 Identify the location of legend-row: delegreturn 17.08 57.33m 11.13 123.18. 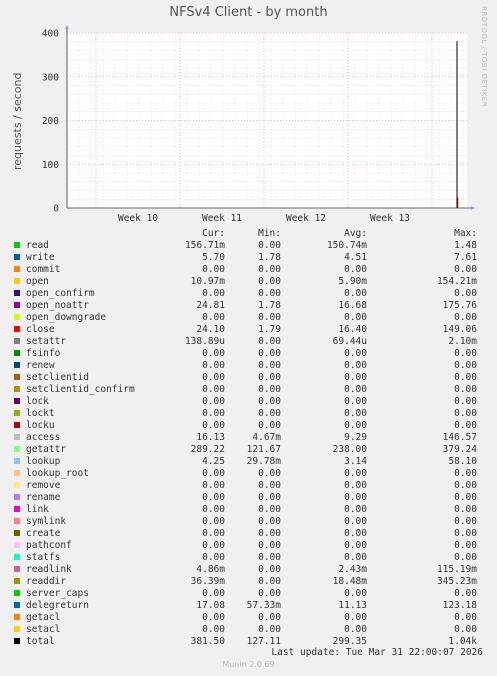
(248, 606).